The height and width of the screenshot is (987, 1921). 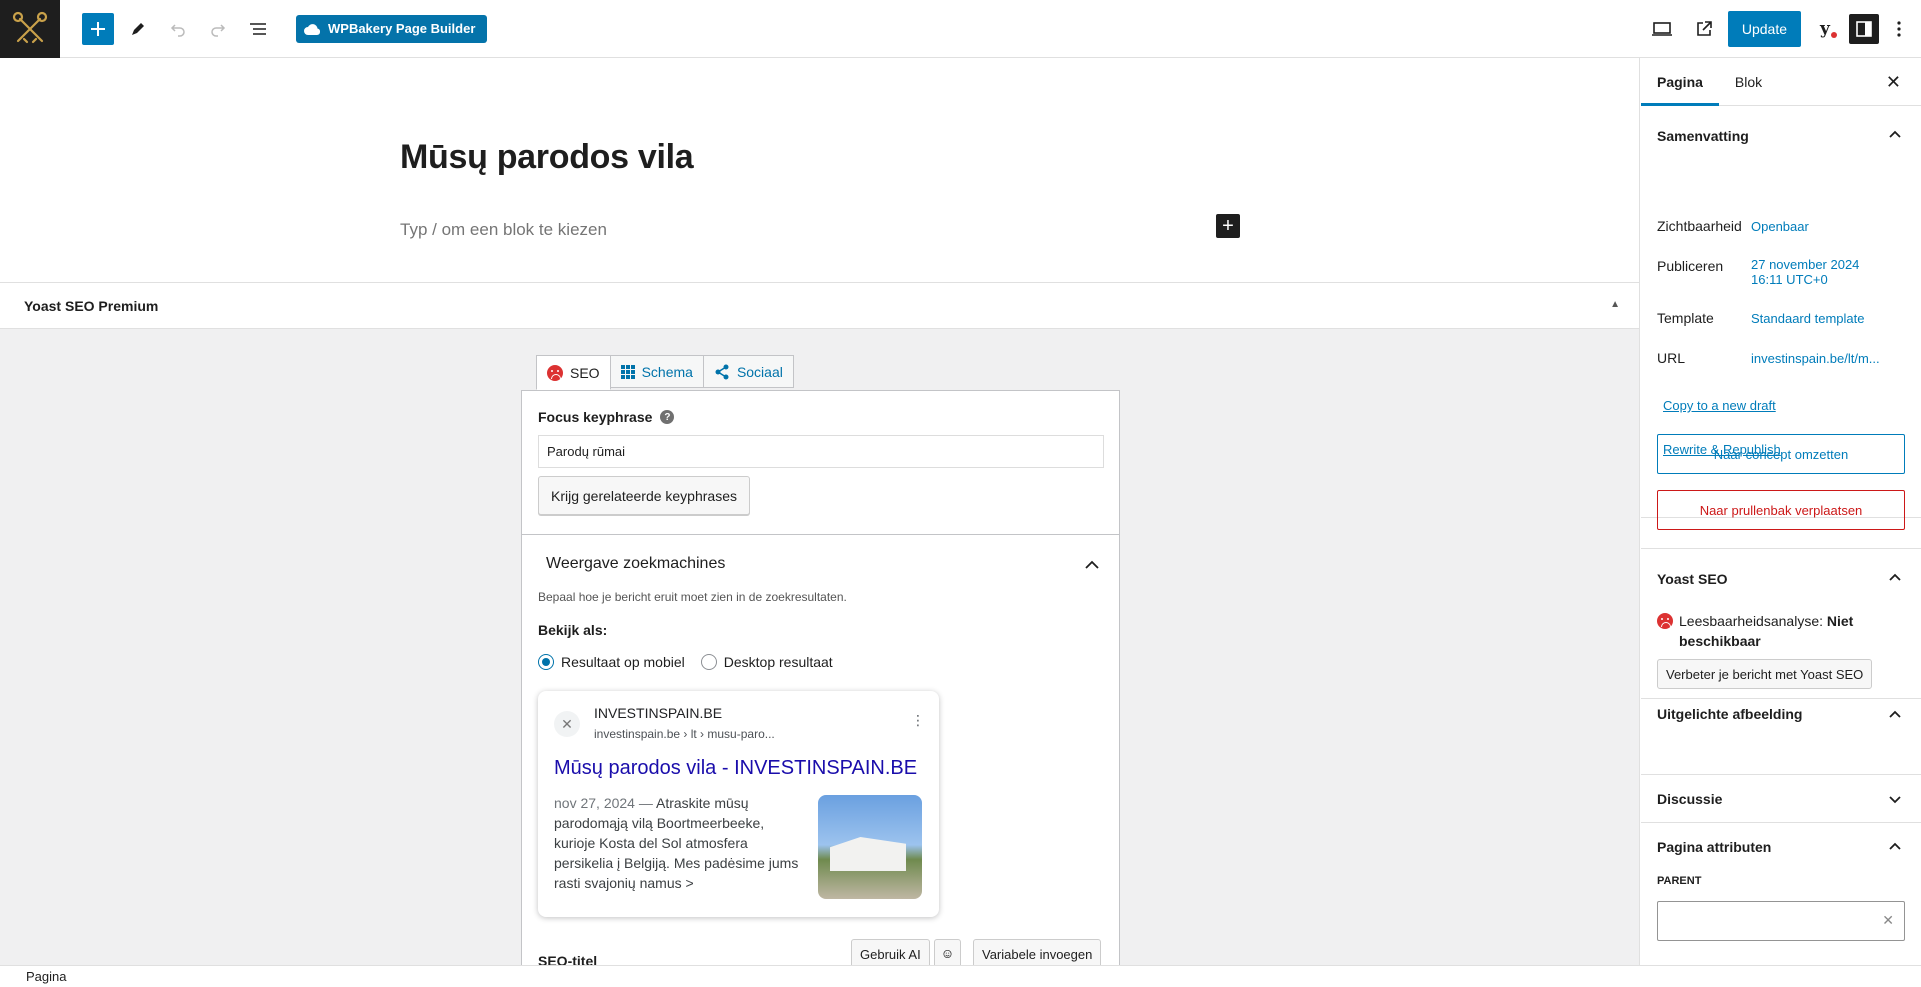 I want to click on more-vertical-icon, so click(x=1899, y=29).